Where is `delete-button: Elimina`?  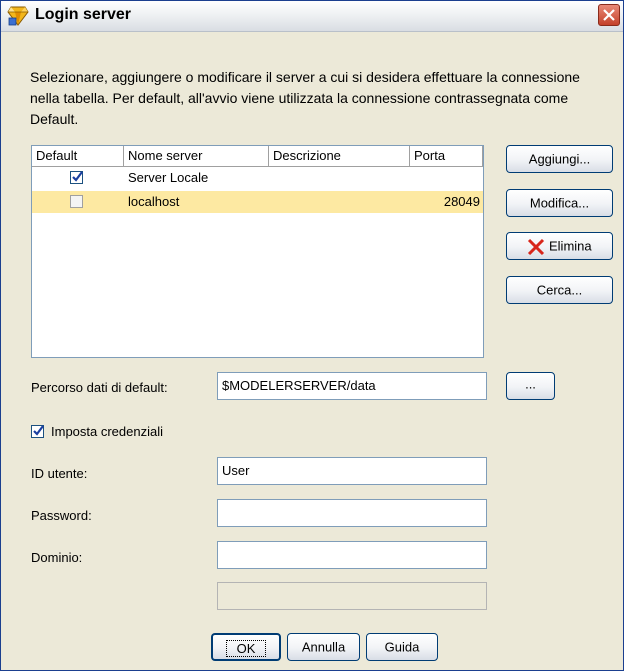
delete-button: Elimina is located at coordinates (559, 246).